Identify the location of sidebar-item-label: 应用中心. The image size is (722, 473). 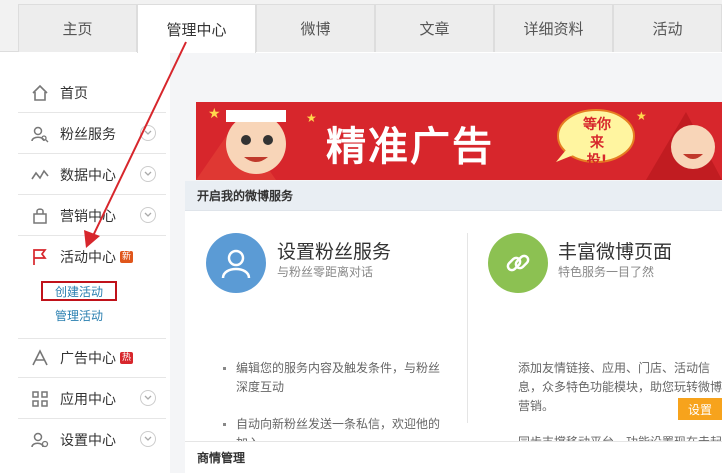
(88, 399).